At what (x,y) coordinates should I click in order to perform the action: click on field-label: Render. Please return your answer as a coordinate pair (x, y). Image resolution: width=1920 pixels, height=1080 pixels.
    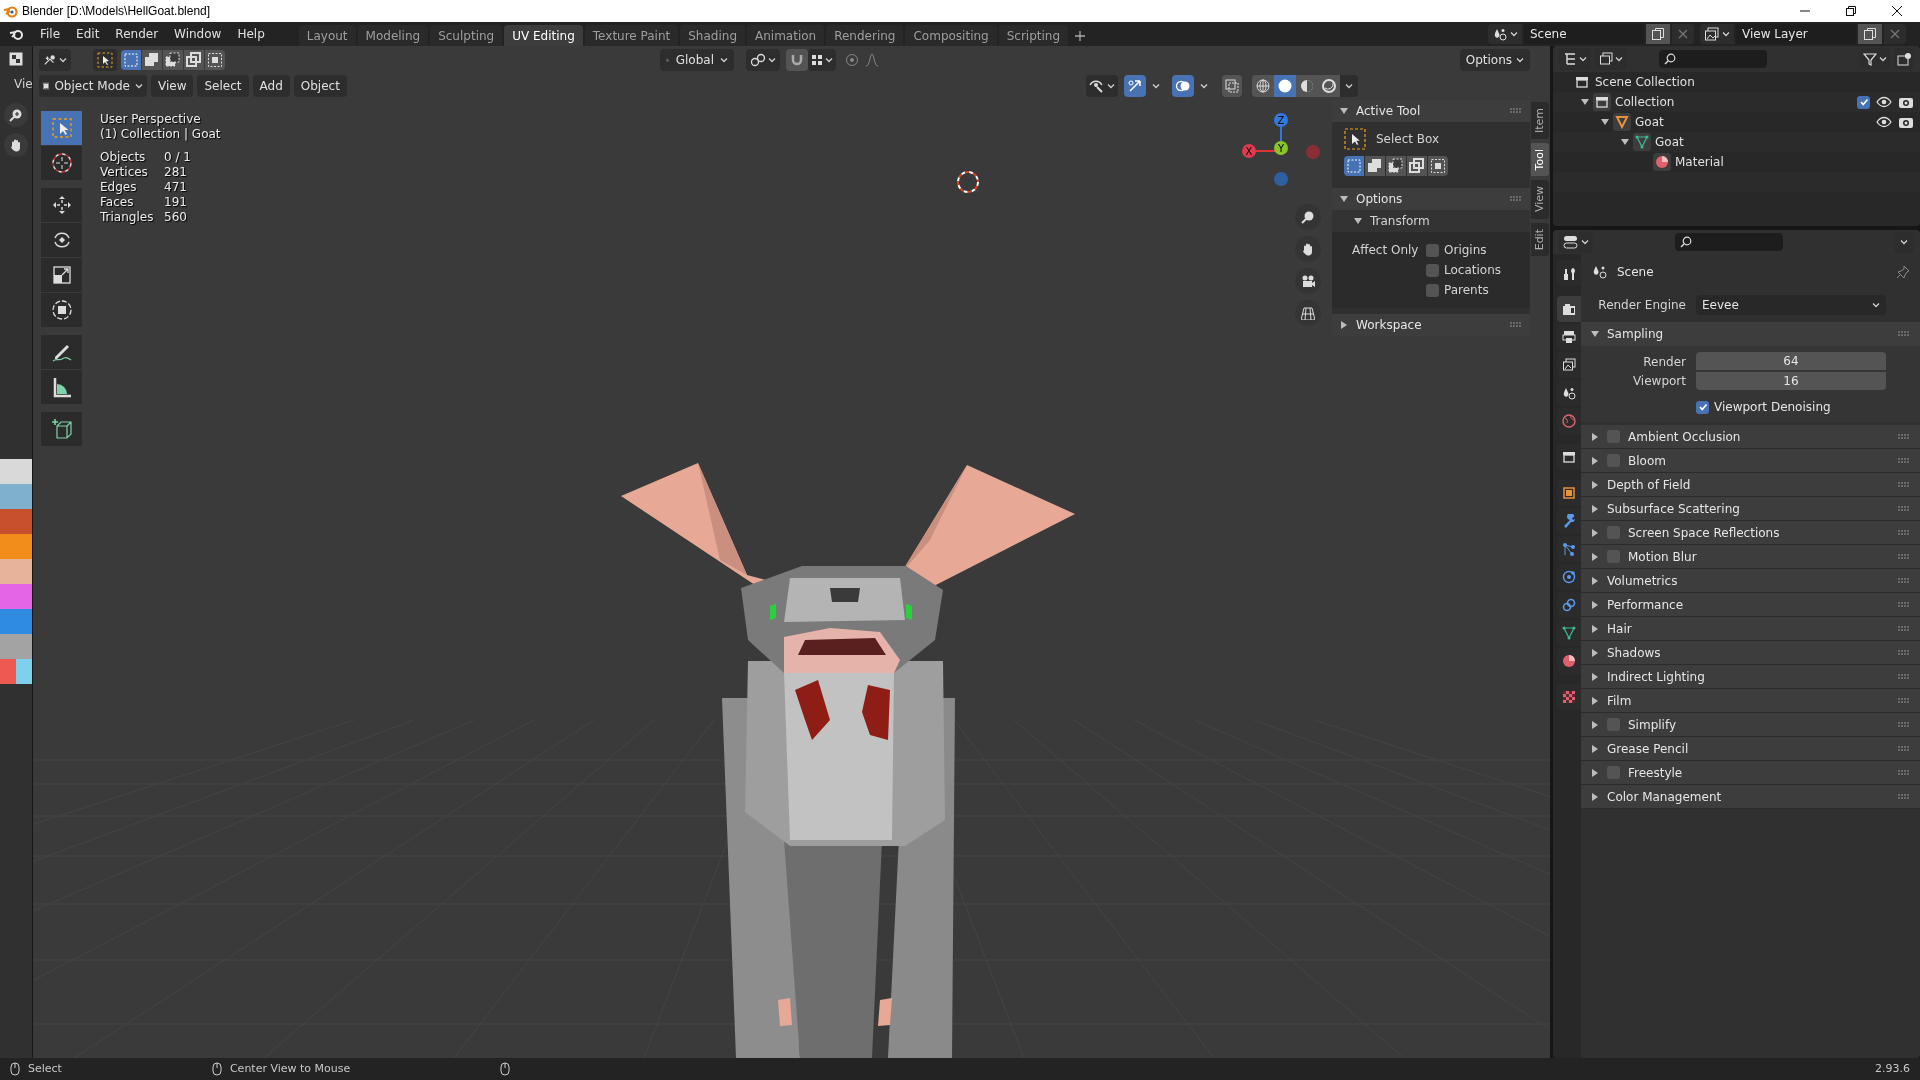
    Looking at the image, I should click on (1664, 362).